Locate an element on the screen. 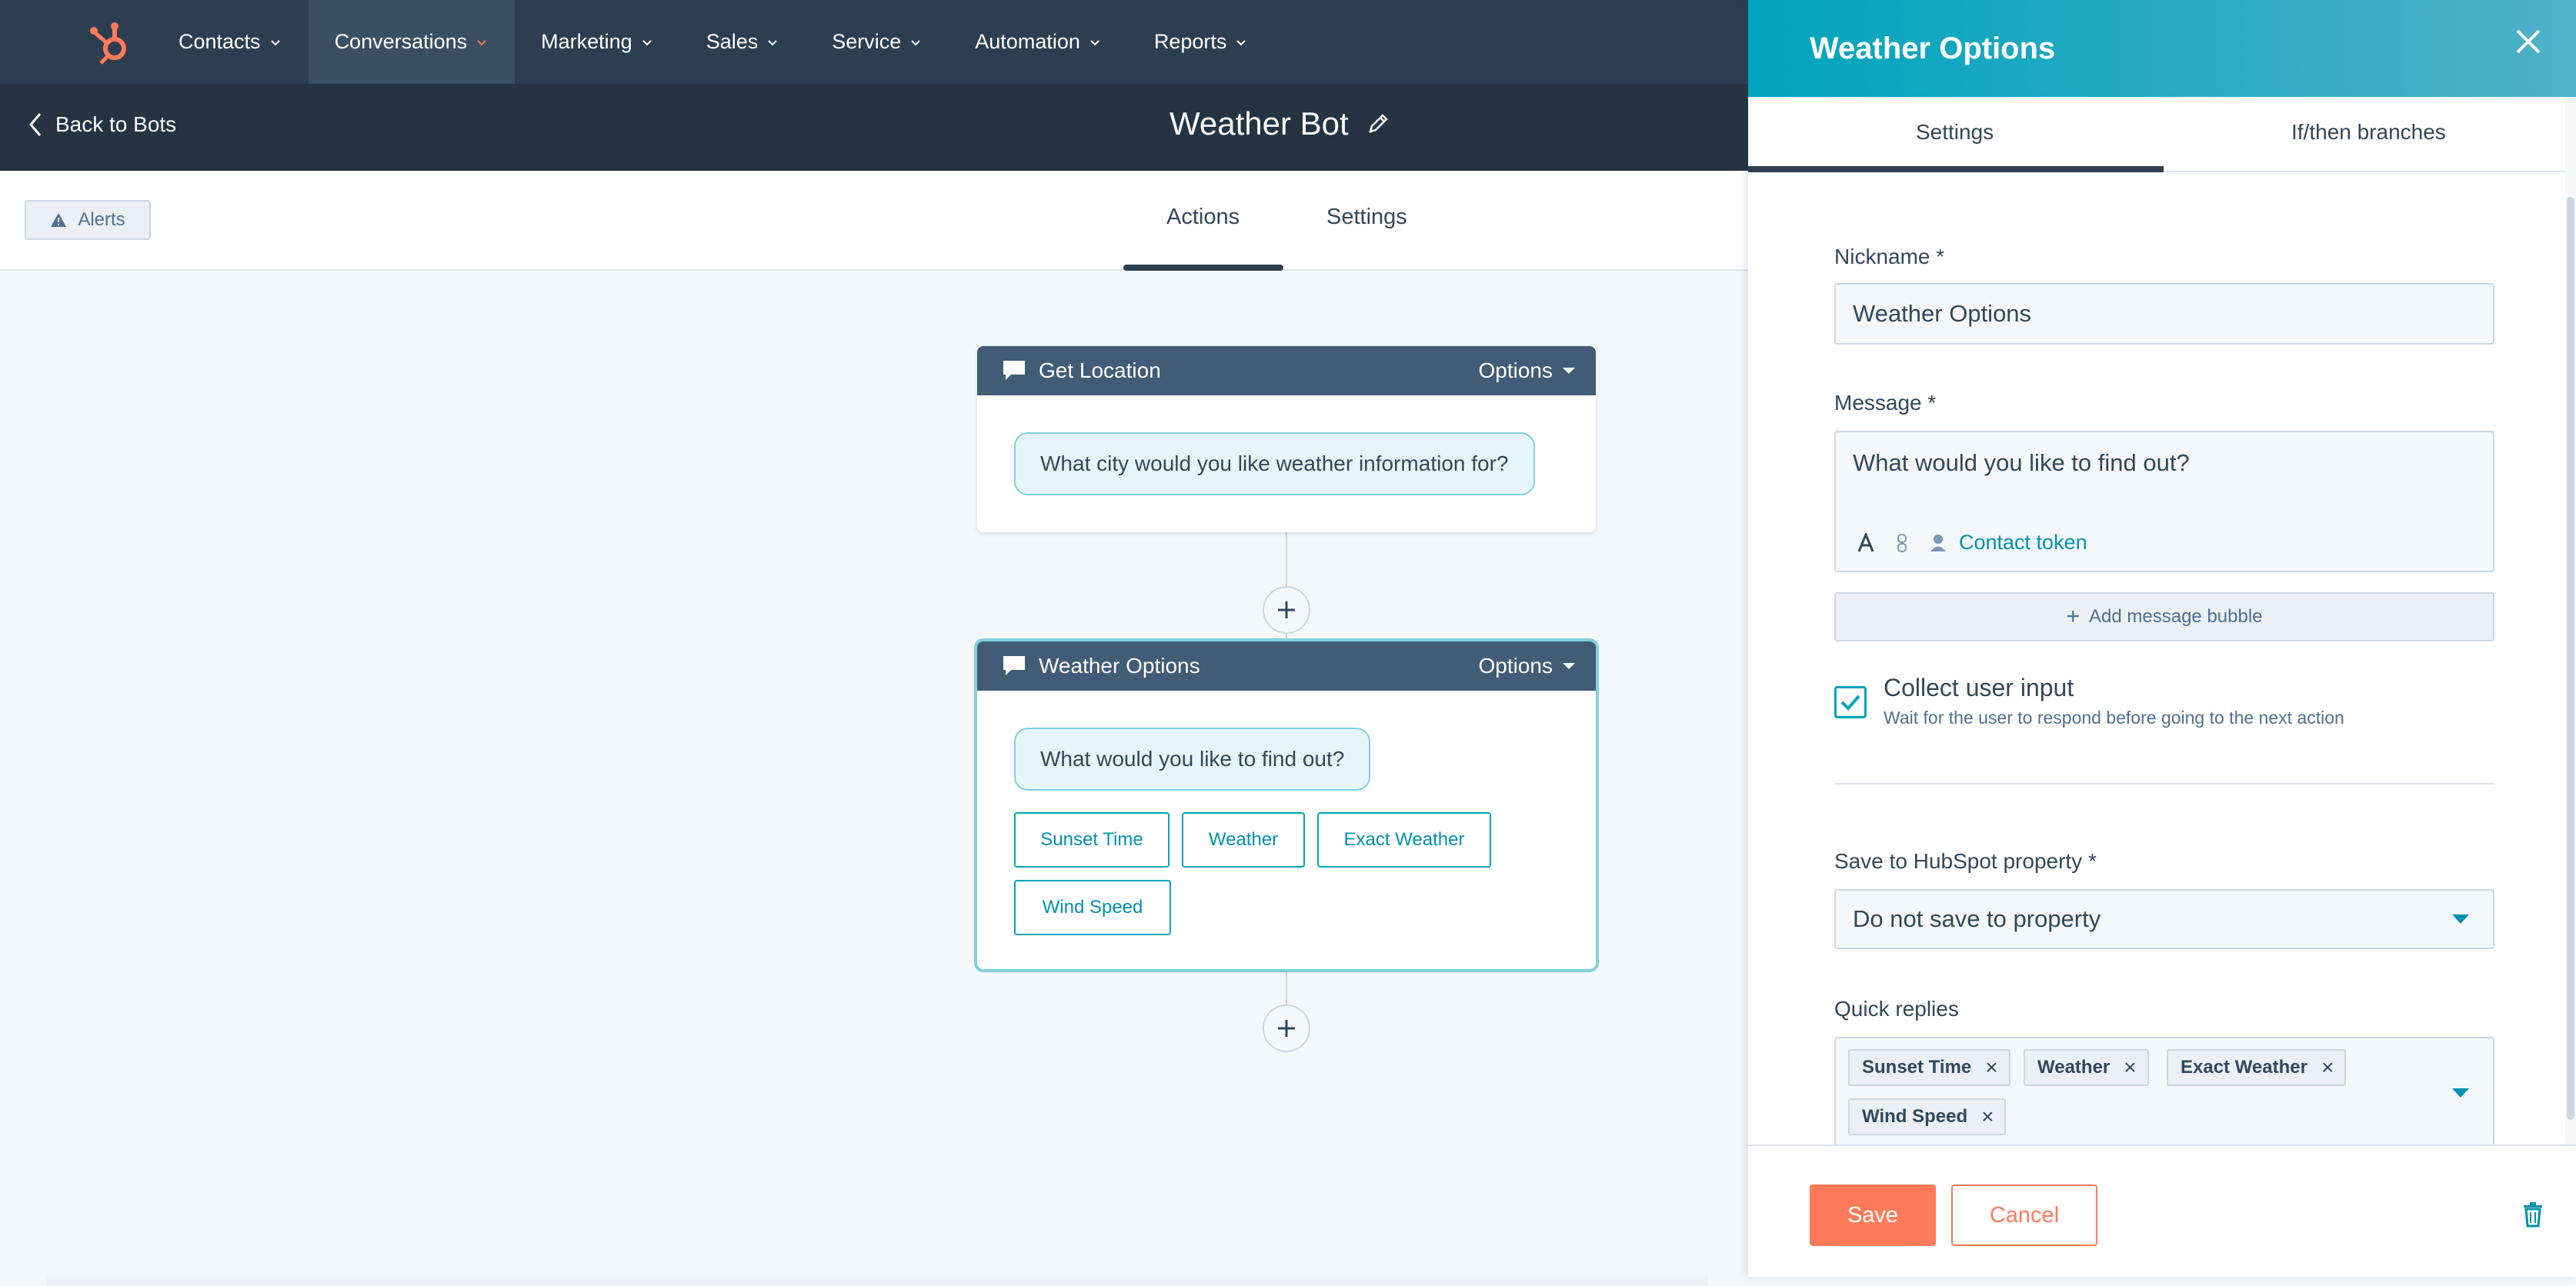 The width and height of the screenshot is (2576, 1286). canvas-bottom-edge is located at coordinates (877, 1278).